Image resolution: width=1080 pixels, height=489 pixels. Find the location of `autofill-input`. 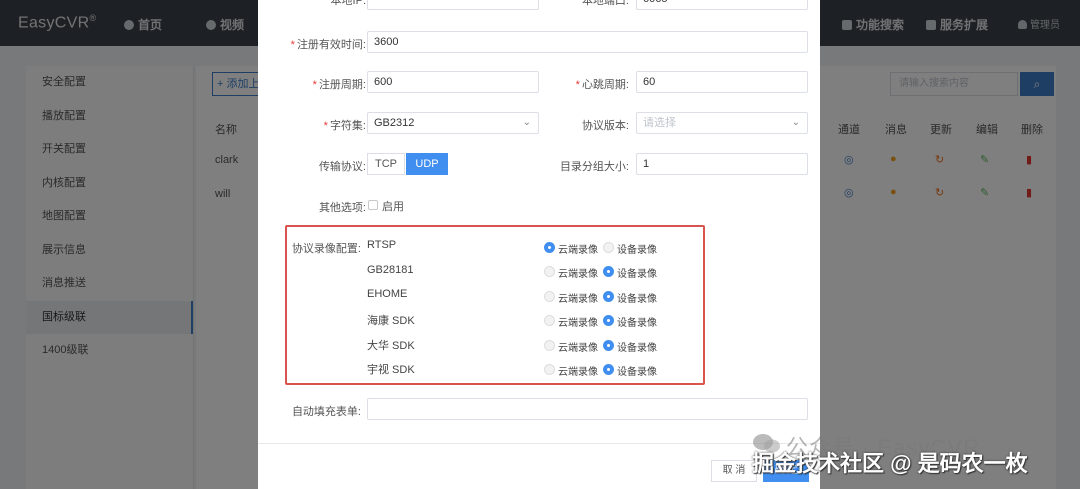

autofill-input is located at coordinates (587, 409).